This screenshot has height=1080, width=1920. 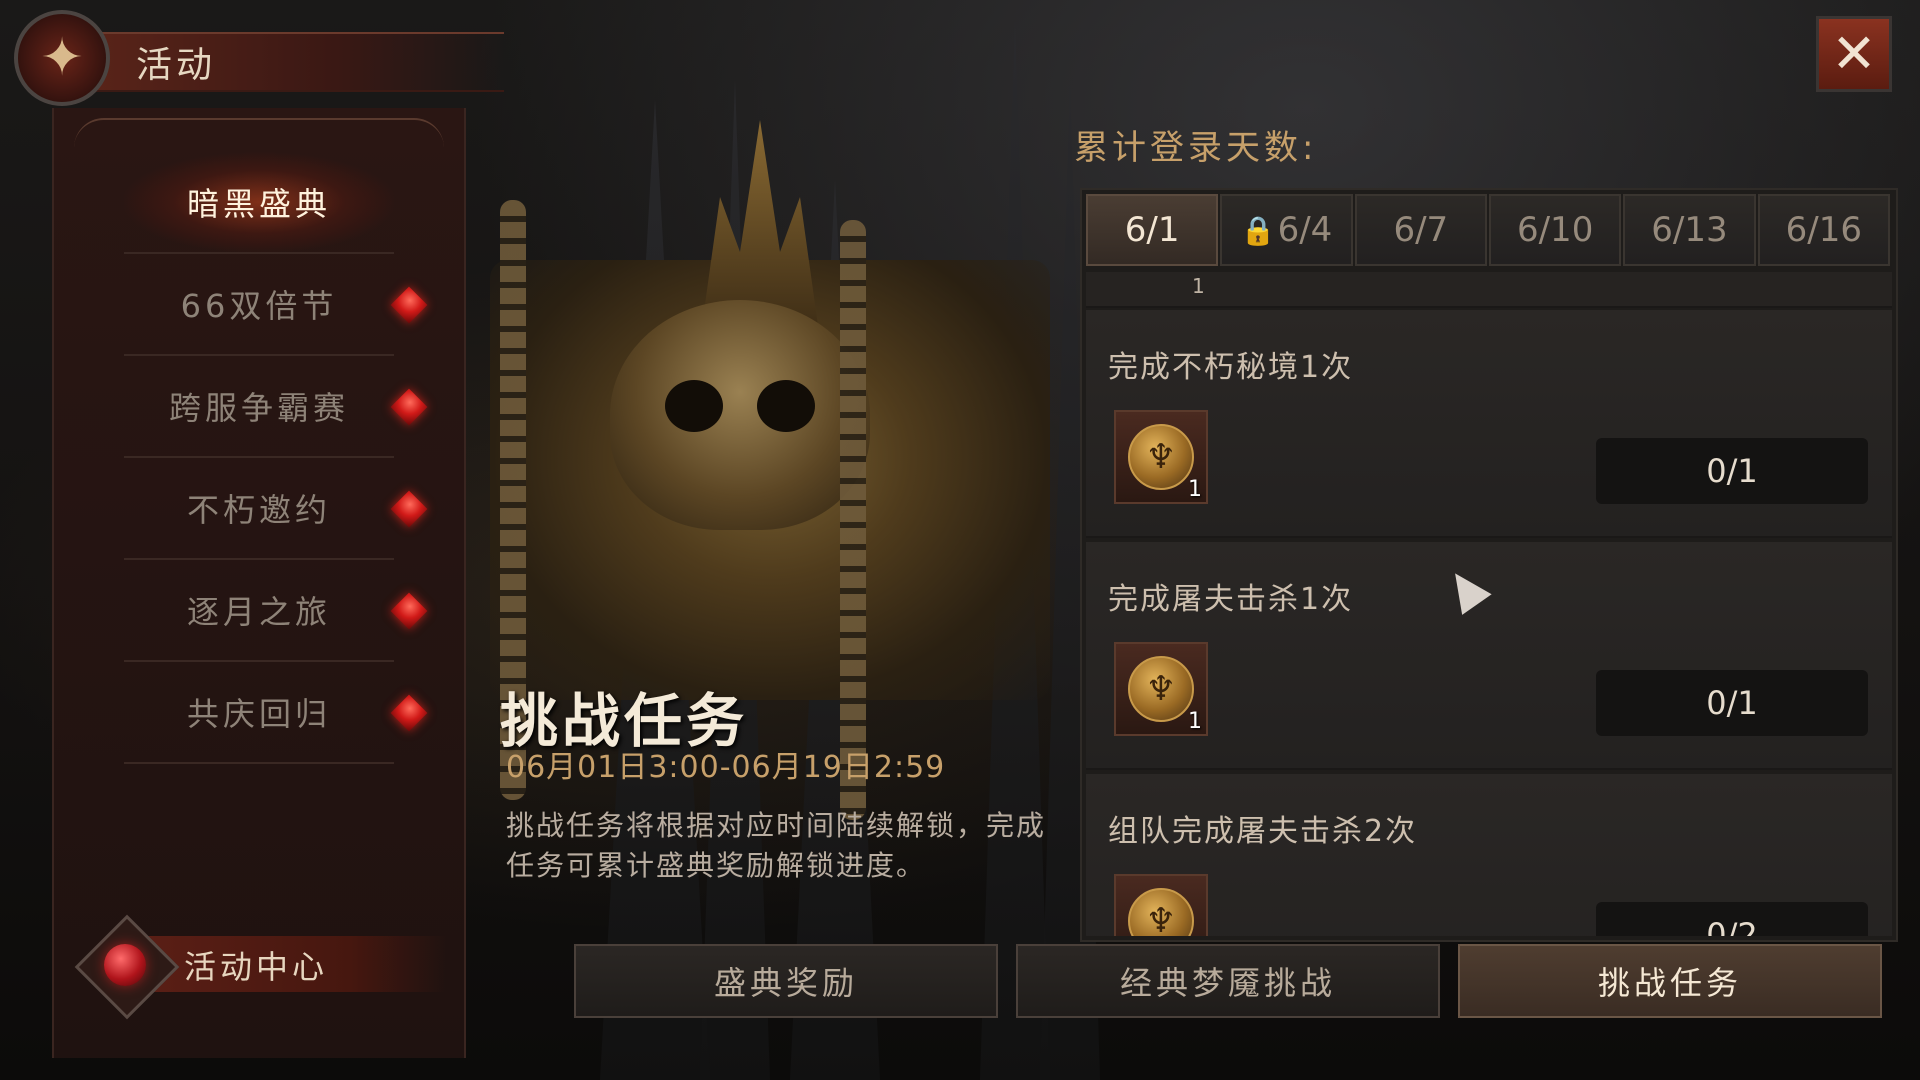 I want to click on bottom-tab-label: 盛典奖励, so click(x=785, y=983).